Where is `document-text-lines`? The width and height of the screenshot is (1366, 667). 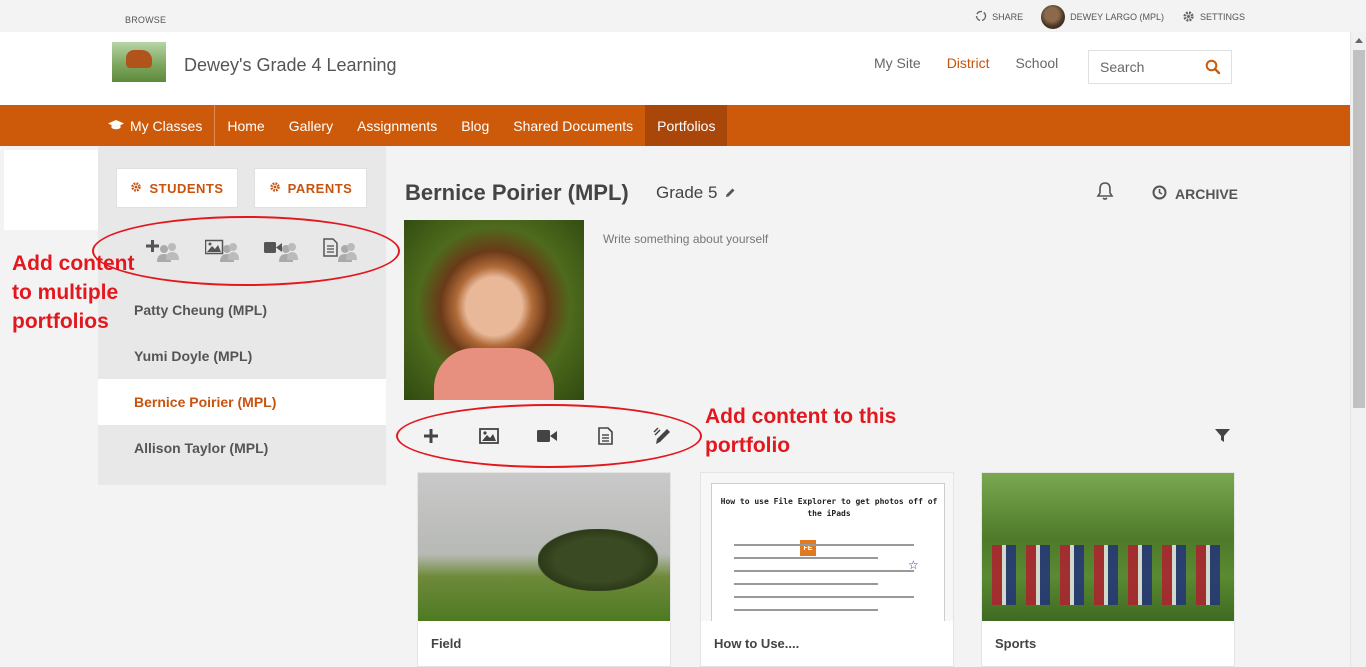
document-text-lines is located at coordinates (824, 582).